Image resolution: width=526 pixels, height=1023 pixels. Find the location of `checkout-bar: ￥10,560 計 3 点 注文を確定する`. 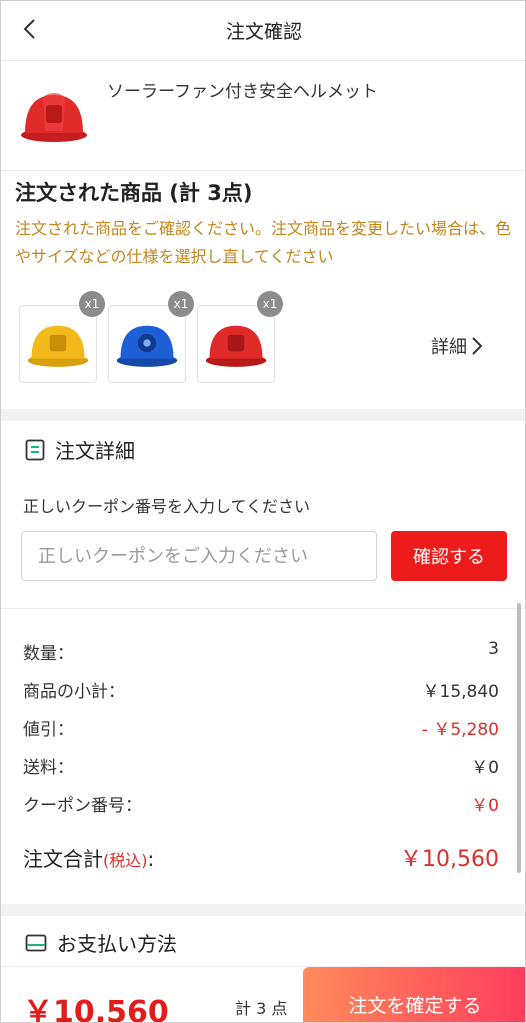

checkout-bar: ￥10,560 計 3 点 注文を確定する is located at coordinates (263, 994).